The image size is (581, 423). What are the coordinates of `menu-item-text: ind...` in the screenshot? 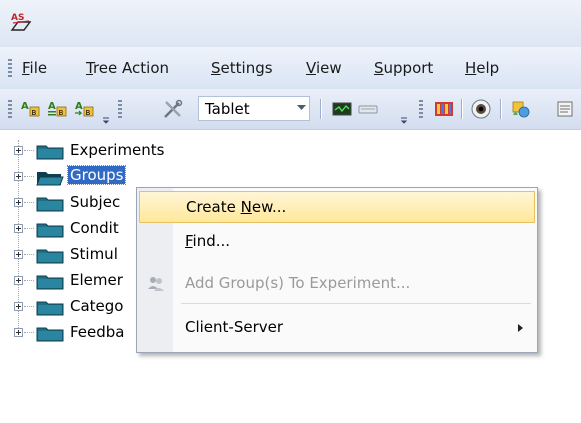 It's located at (211, 241).